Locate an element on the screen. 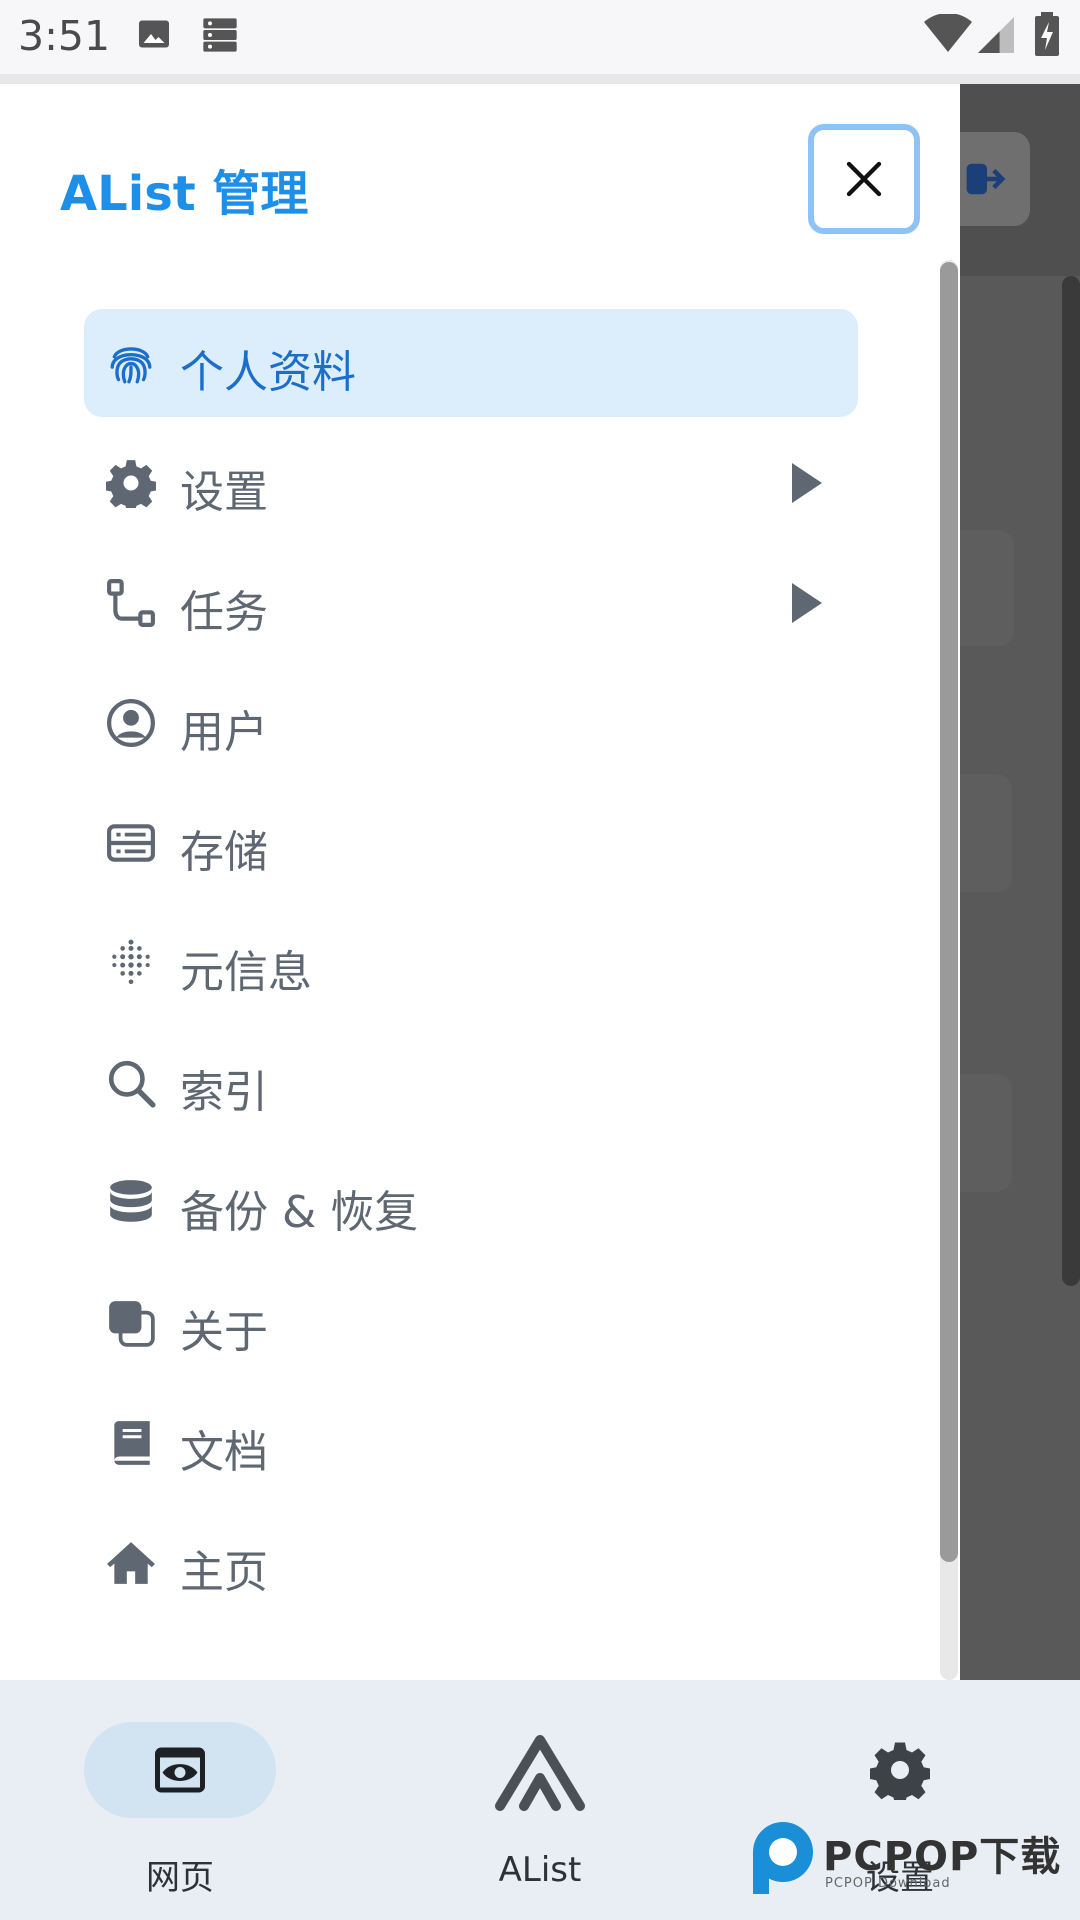  watermark-text: PCPOP下载 is located at coordinates (942, 1857).